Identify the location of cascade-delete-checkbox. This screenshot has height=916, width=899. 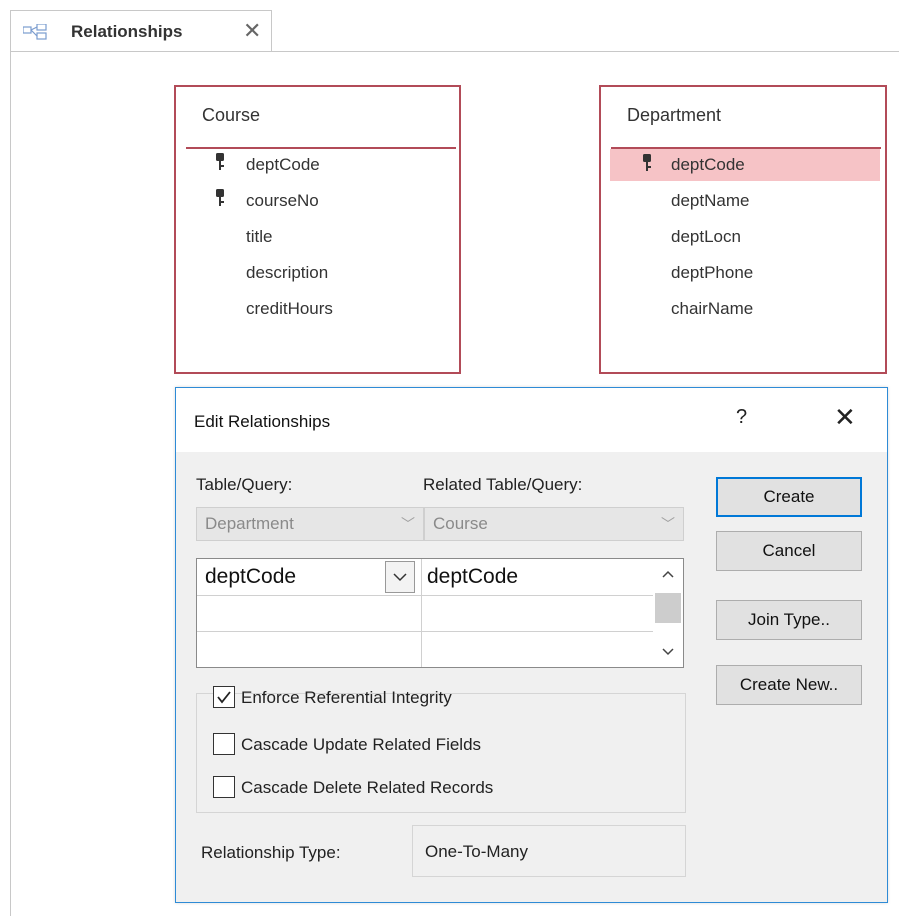
(224, 787).